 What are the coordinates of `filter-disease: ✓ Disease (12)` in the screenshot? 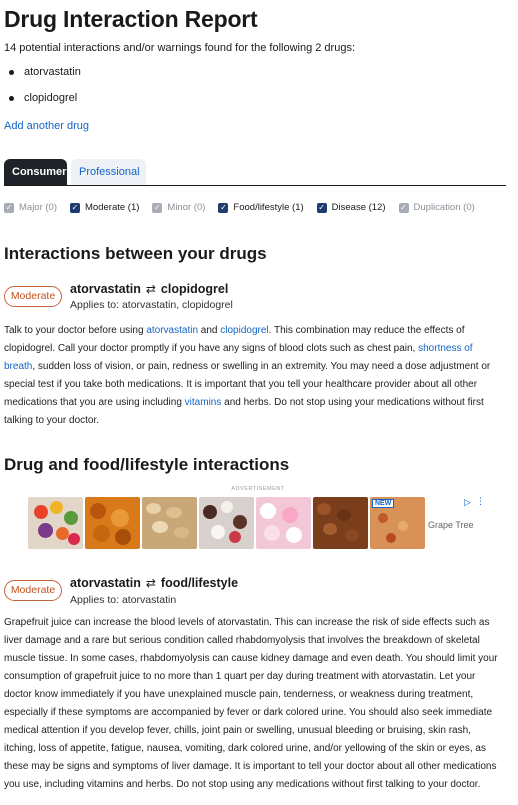 It's located at (351, 207).